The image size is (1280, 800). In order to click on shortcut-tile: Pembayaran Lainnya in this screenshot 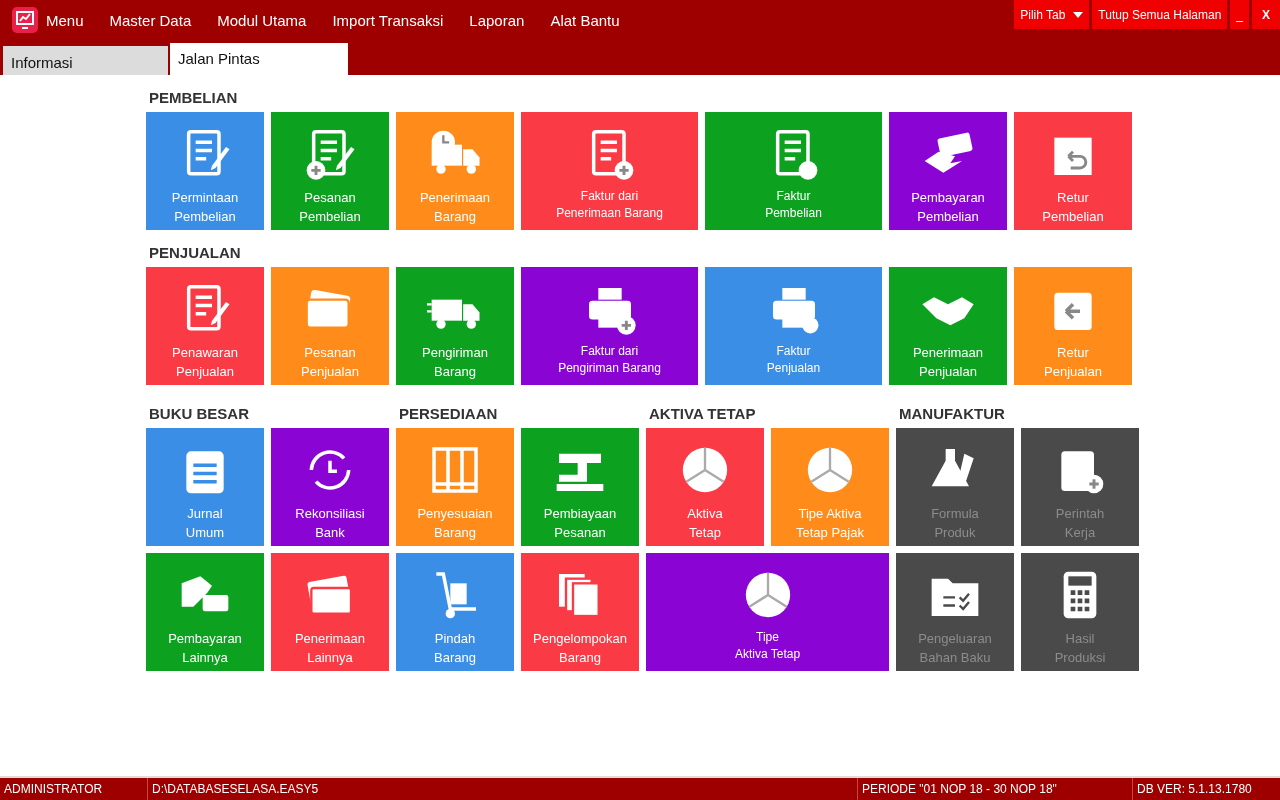, I will do `click(205, 612)`.